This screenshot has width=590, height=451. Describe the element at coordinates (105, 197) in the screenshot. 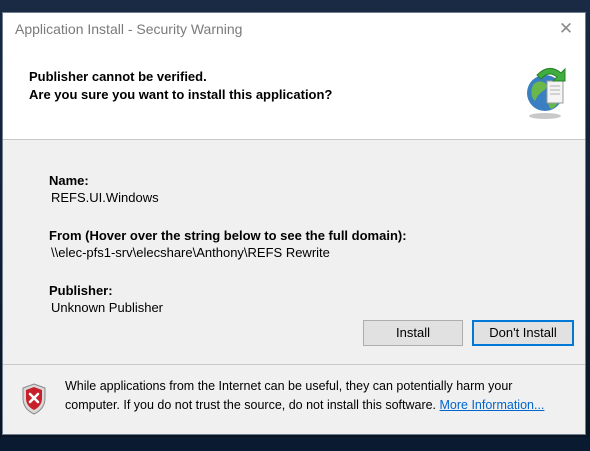

I see `name-value: REFS.UI.Windows` at that location.